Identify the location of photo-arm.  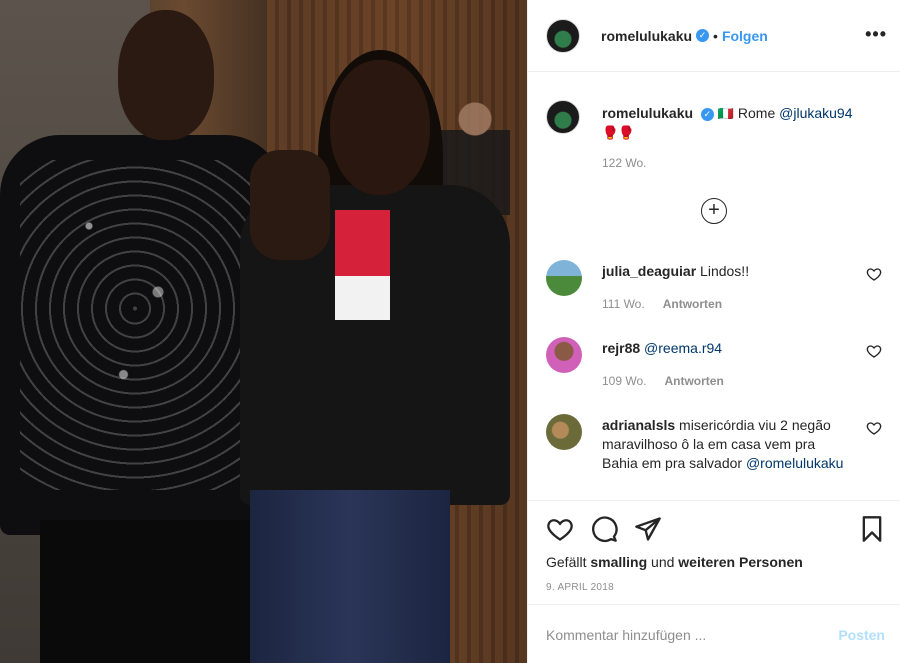
(290, 205).